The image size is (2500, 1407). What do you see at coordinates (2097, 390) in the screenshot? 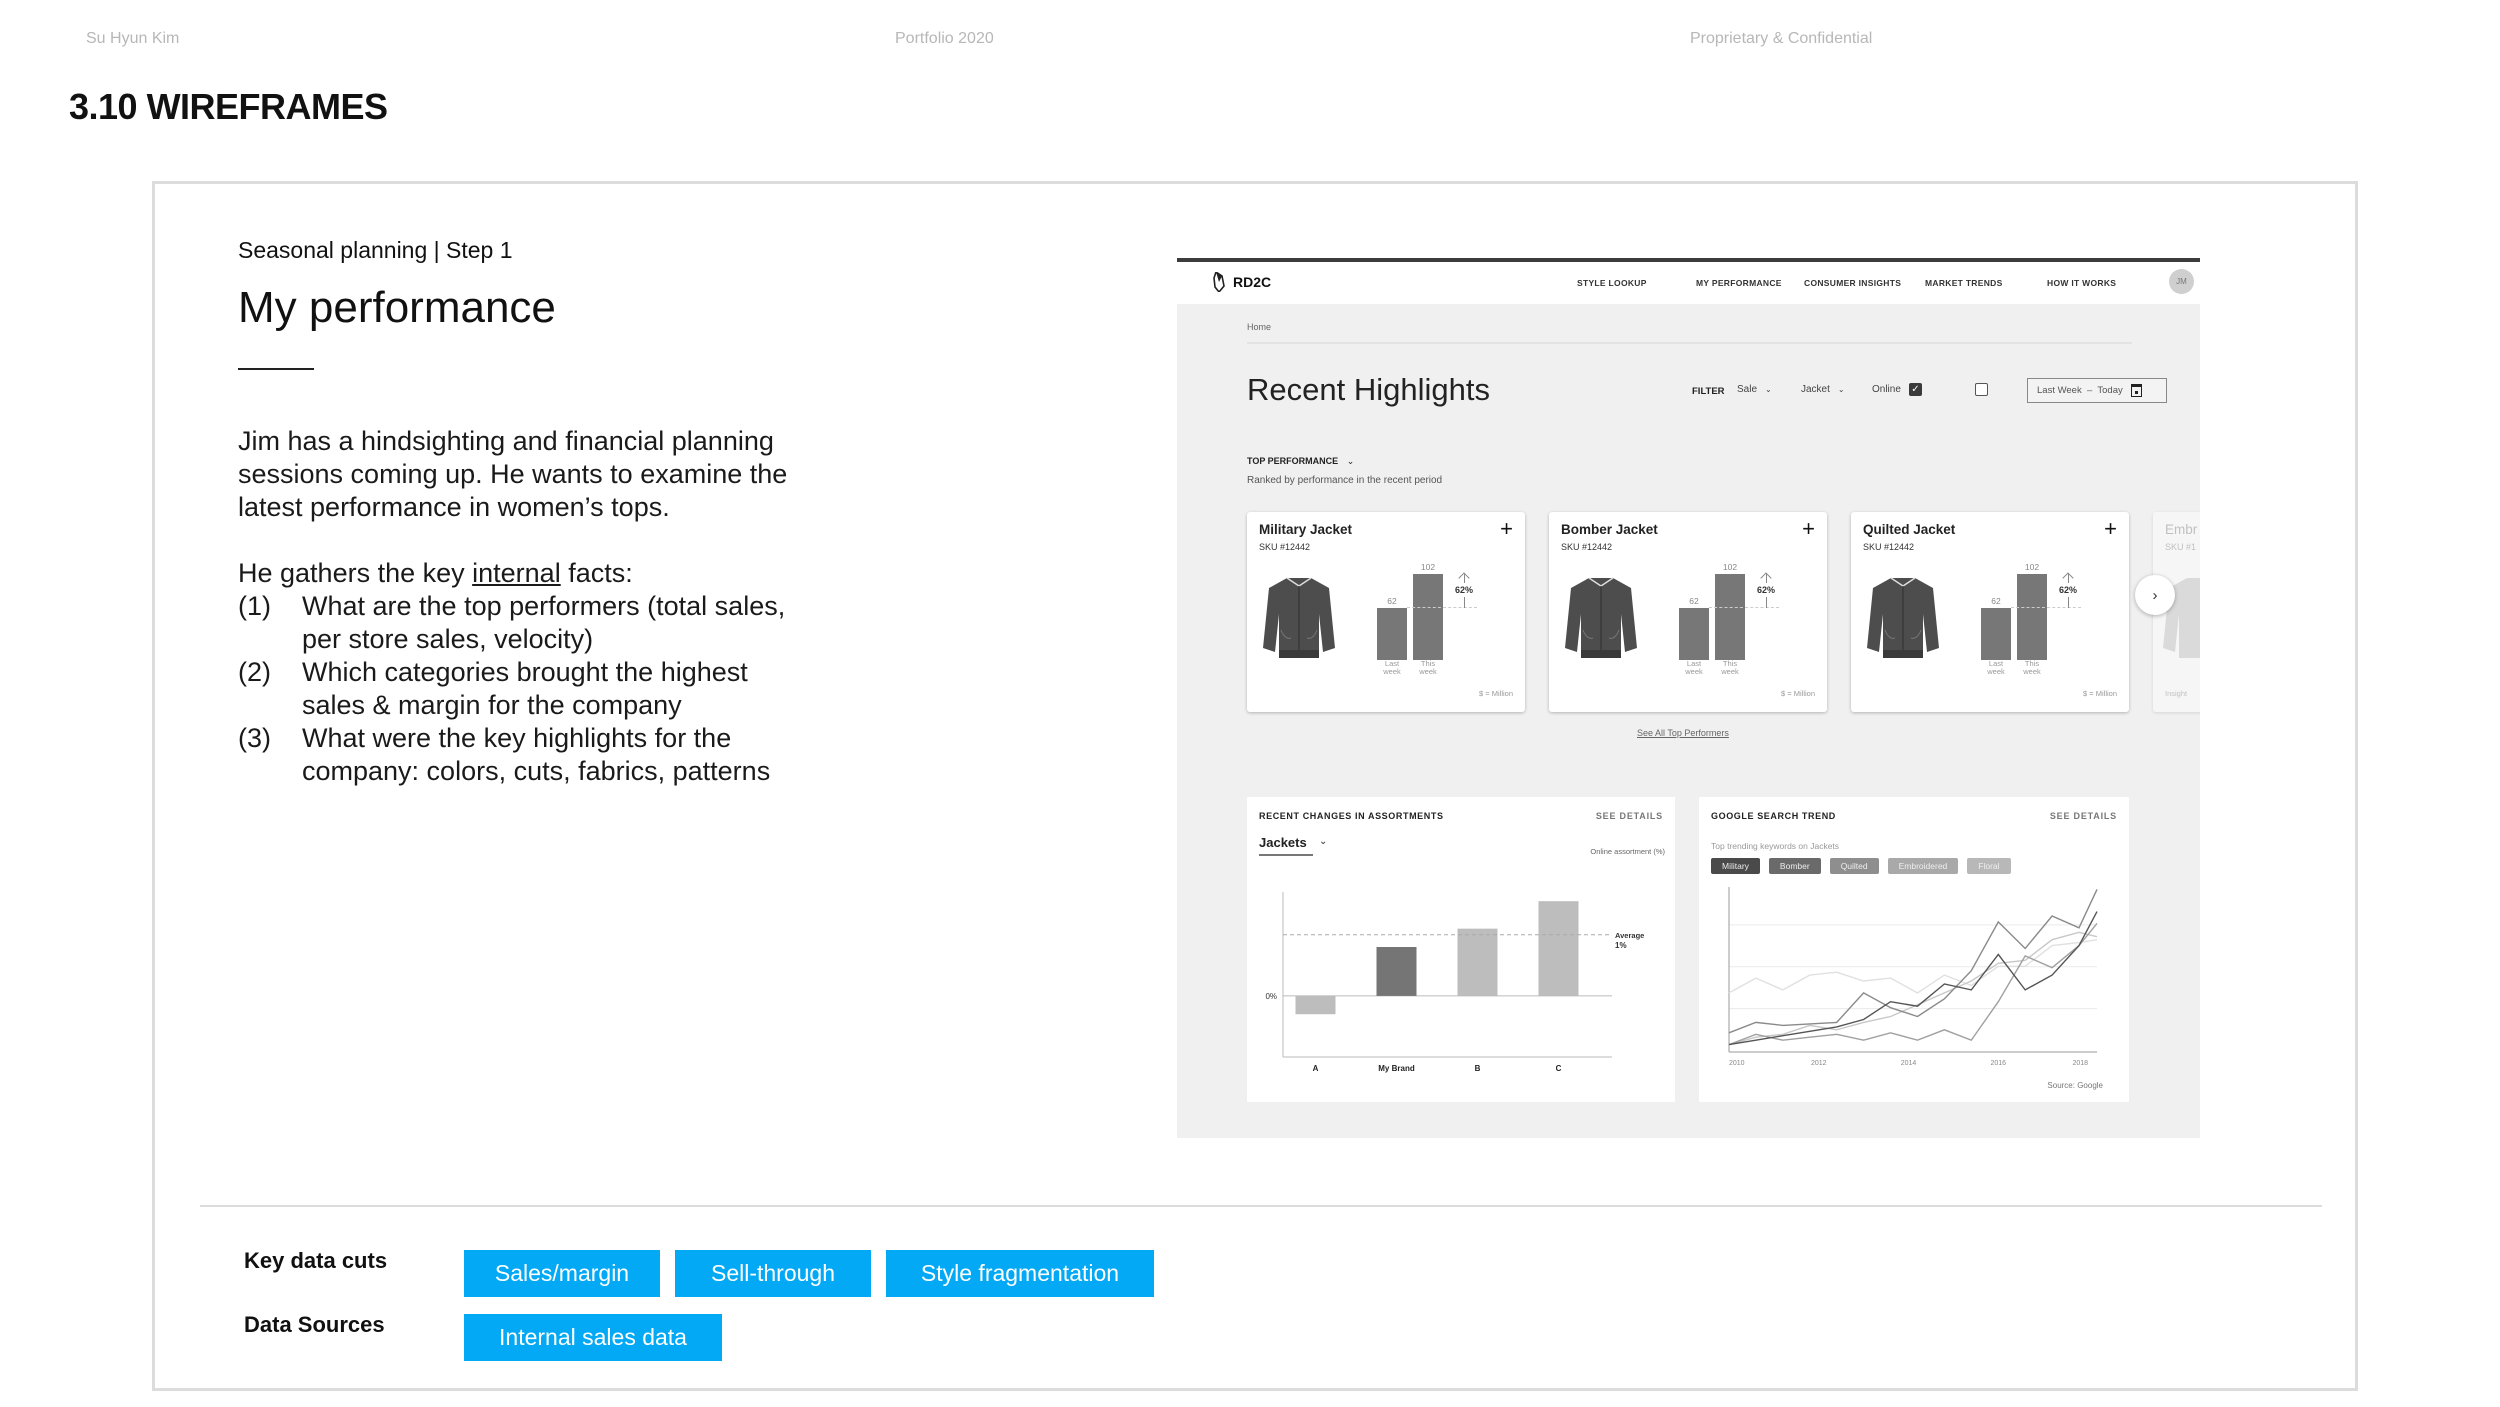
I see `date-range-picker: Last Week – Today` at bounding box center [2097, 390].